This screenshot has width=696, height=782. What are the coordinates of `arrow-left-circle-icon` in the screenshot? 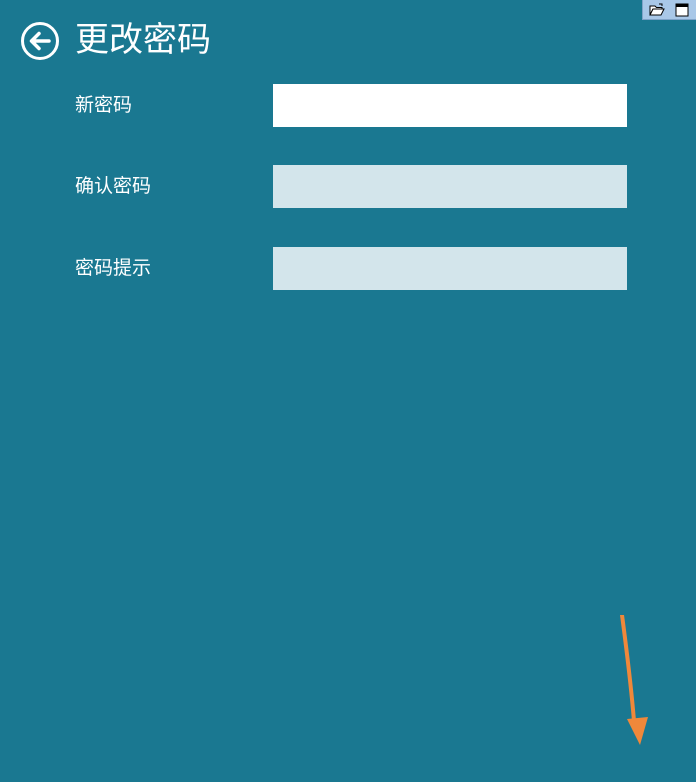 It's located at (40, 41).